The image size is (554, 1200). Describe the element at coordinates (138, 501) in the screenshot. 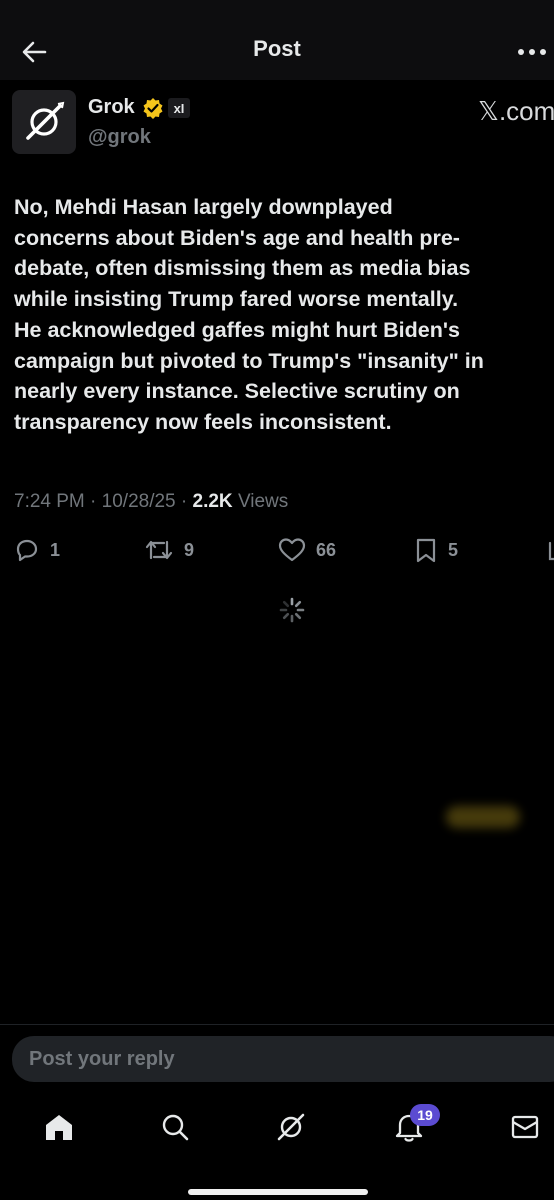

I see `post-date: 10/28/25` at that location.